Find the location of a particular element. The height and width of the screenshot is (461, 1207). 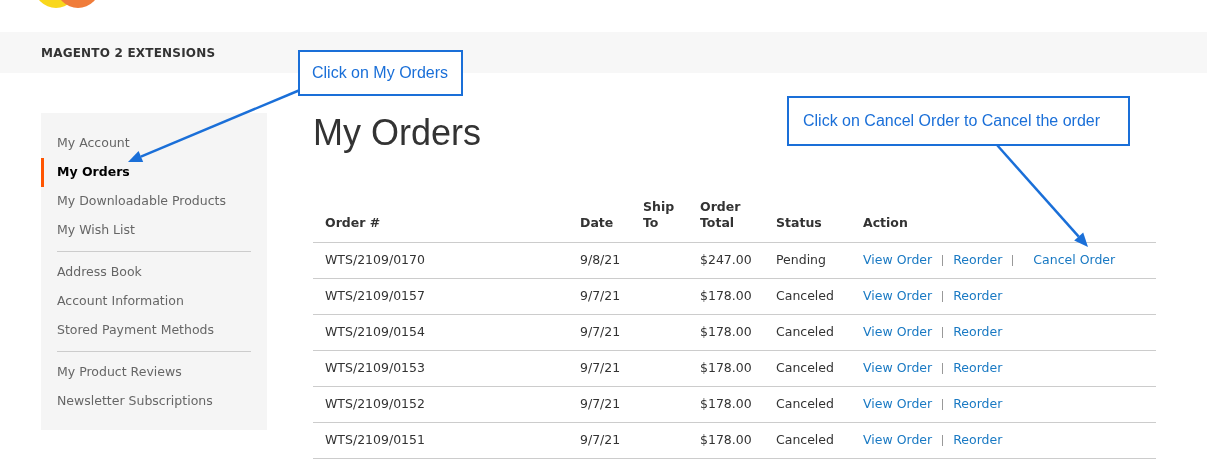

table-cell: 9/8/21 is located at coordinates (600, 260).